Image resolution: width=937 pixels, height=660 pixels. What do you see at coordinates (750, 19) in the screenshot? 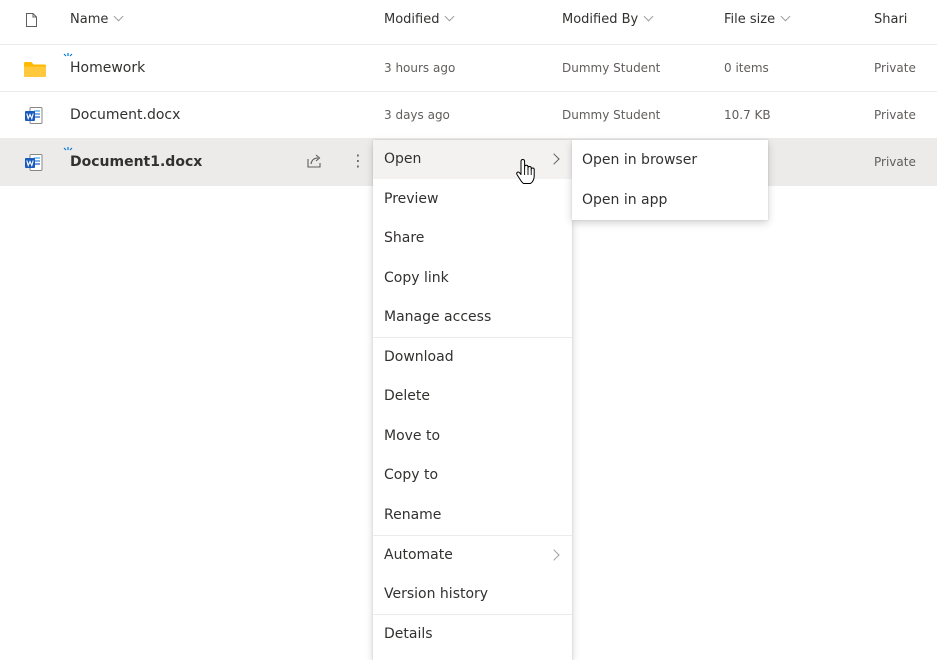
I see `column-header-file-size-label: File size` at bounding box center [750, 19].